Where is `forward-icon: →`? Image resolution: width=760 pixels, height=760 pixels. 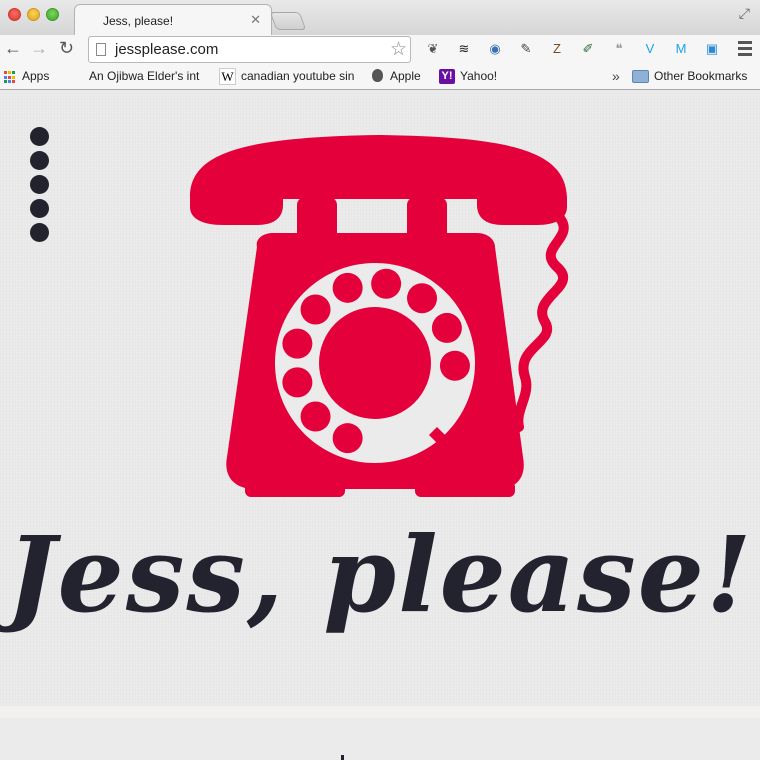
forward-icon: → is located at coordinates (39, 48).